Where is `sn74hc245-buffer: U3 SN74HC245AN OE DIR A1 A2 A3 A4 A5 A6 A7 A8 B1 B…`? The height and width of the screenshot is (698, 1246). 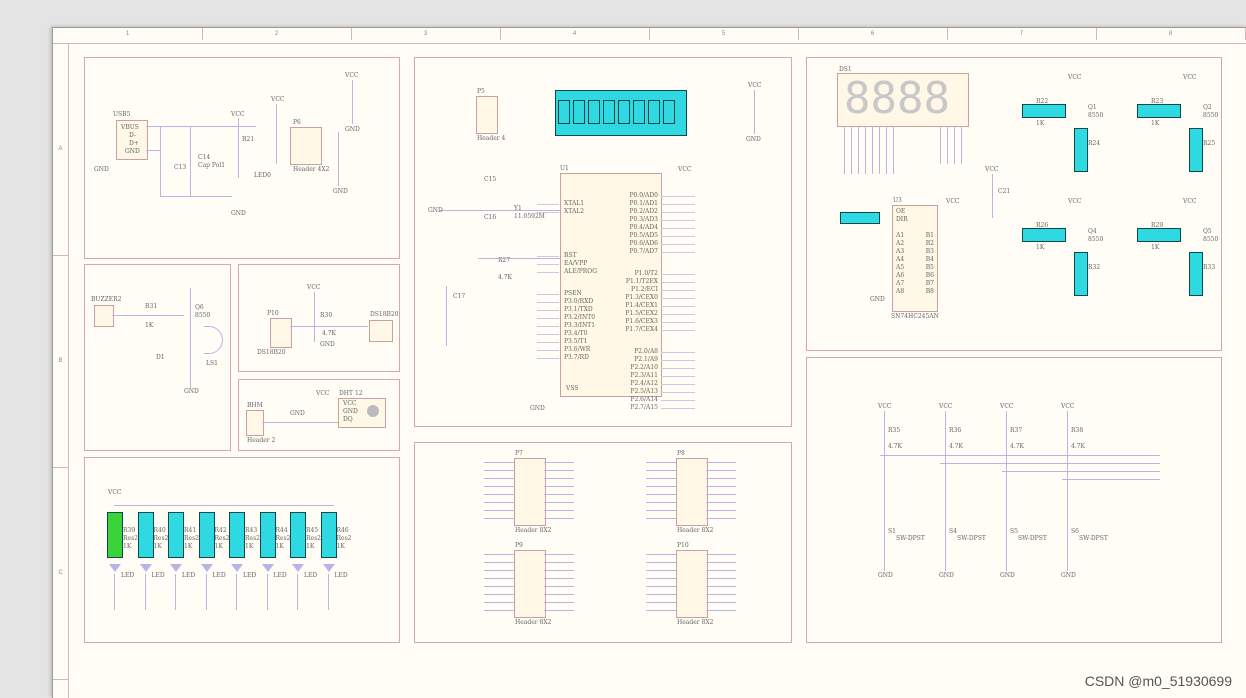
sn74hc245-buffer: U3 SN74HC245AN OE DIR A1 A2 A3 A4 A5 A6 A7 A8 B1 B… is located at coordinates (915, 258).